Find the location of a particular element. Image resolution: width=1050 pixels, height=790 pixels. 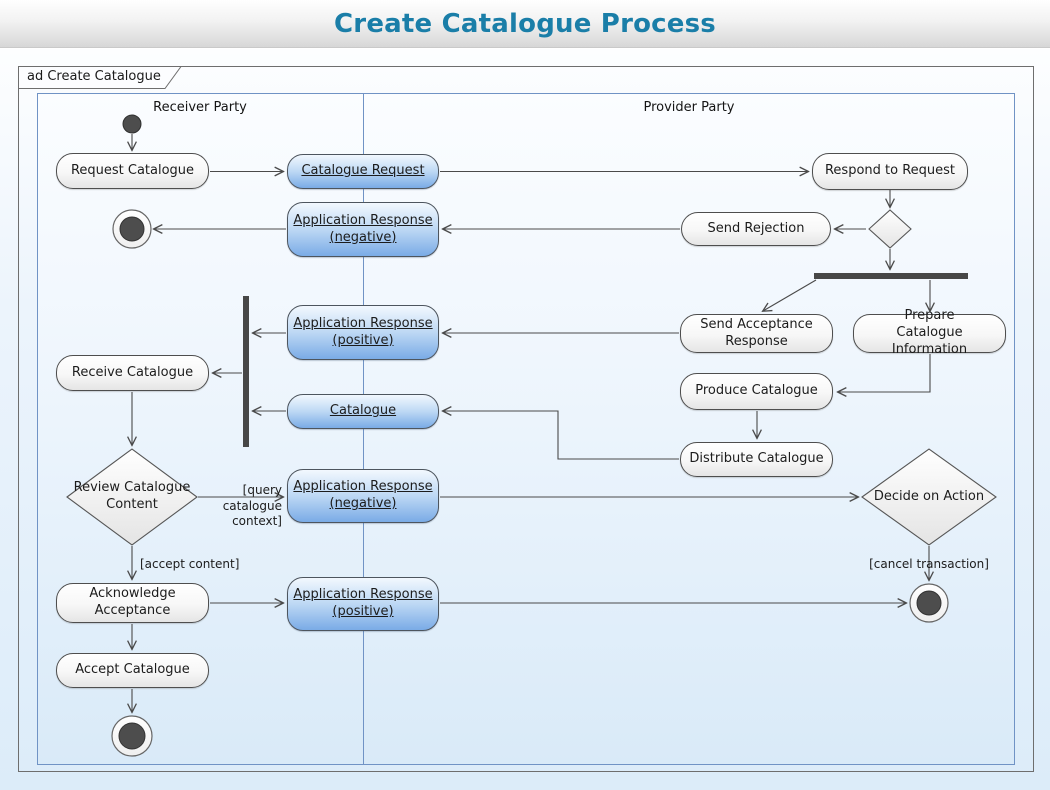

object-label: Catalogue Request is located at coordinates (363, 171).